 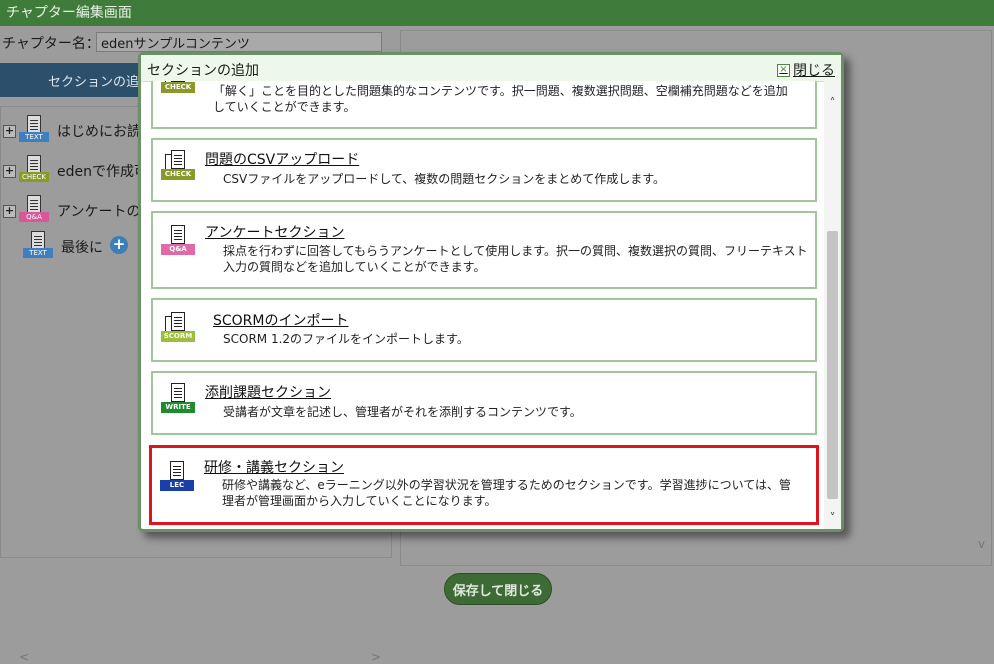 What do you see at coordinates (832, 518) in the screenshot?
I see `chevron-down-icon: ˅` at bounding box center [832, 518].